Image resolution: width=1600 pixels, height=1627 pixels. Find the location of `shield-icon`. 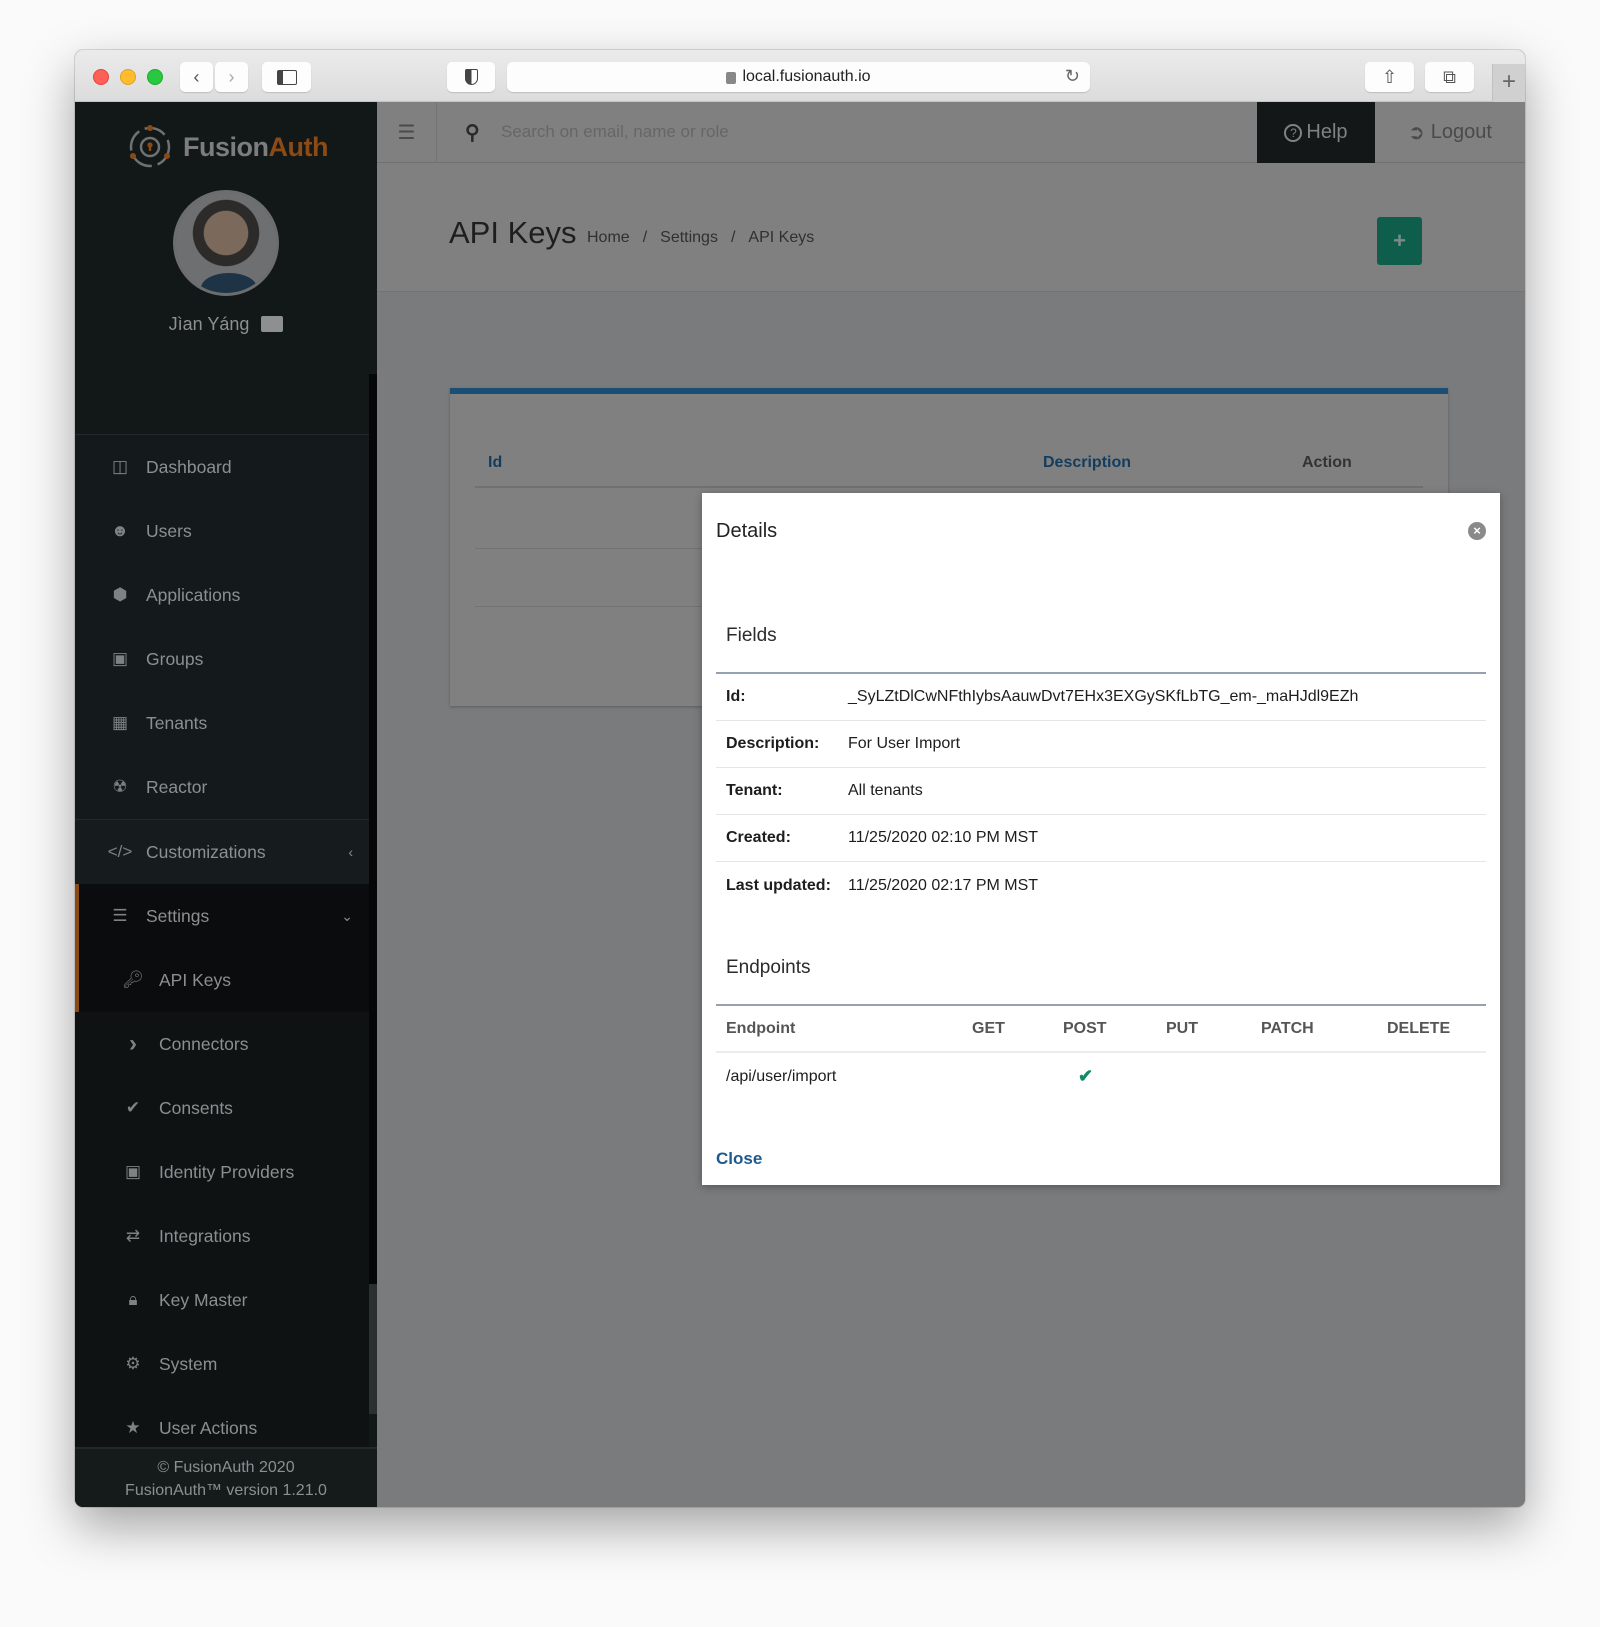

shield-icon is located at coordinates (471, 77).